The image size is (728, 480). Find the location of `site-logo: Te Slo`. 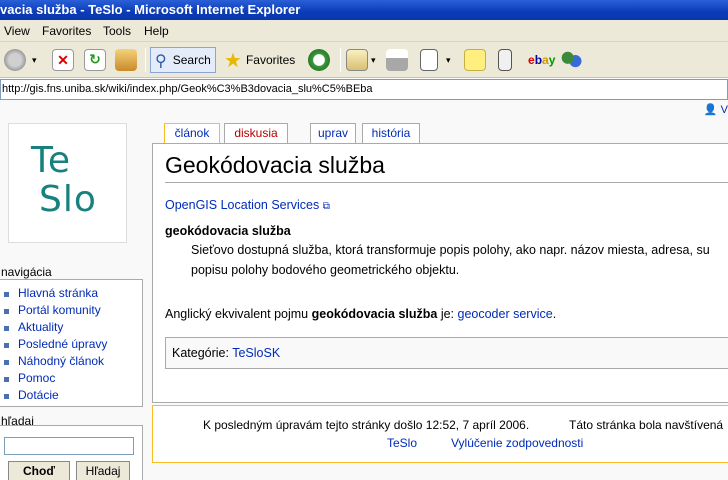

site-logo: Te Slo is located at coordinates (67, 183).